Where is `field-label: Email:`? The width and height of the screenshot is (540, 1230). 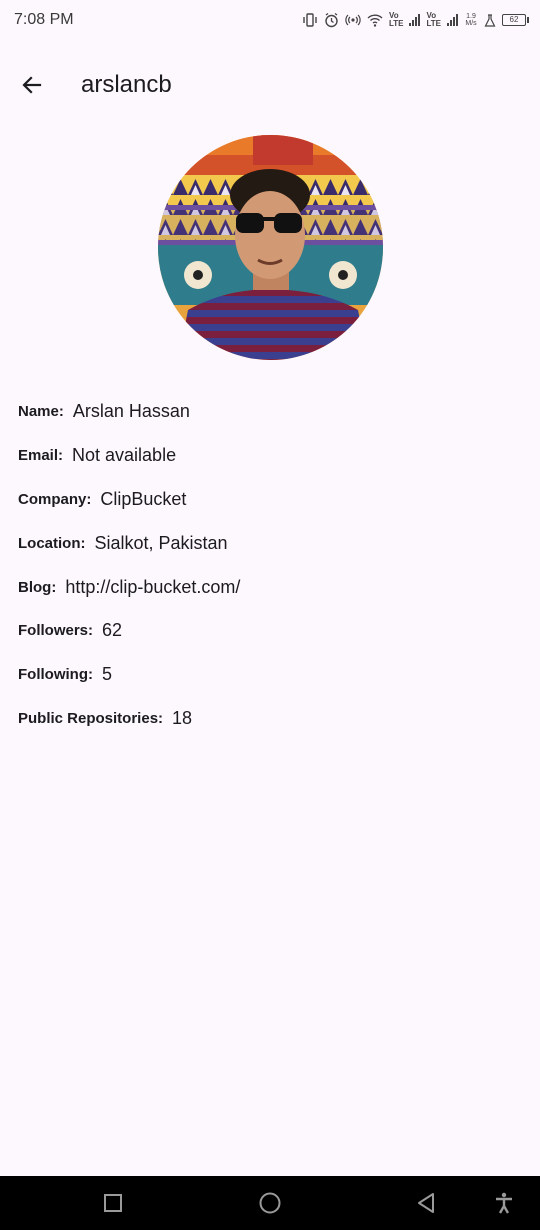
field-label: Email: is located at coordinates (41, 456).